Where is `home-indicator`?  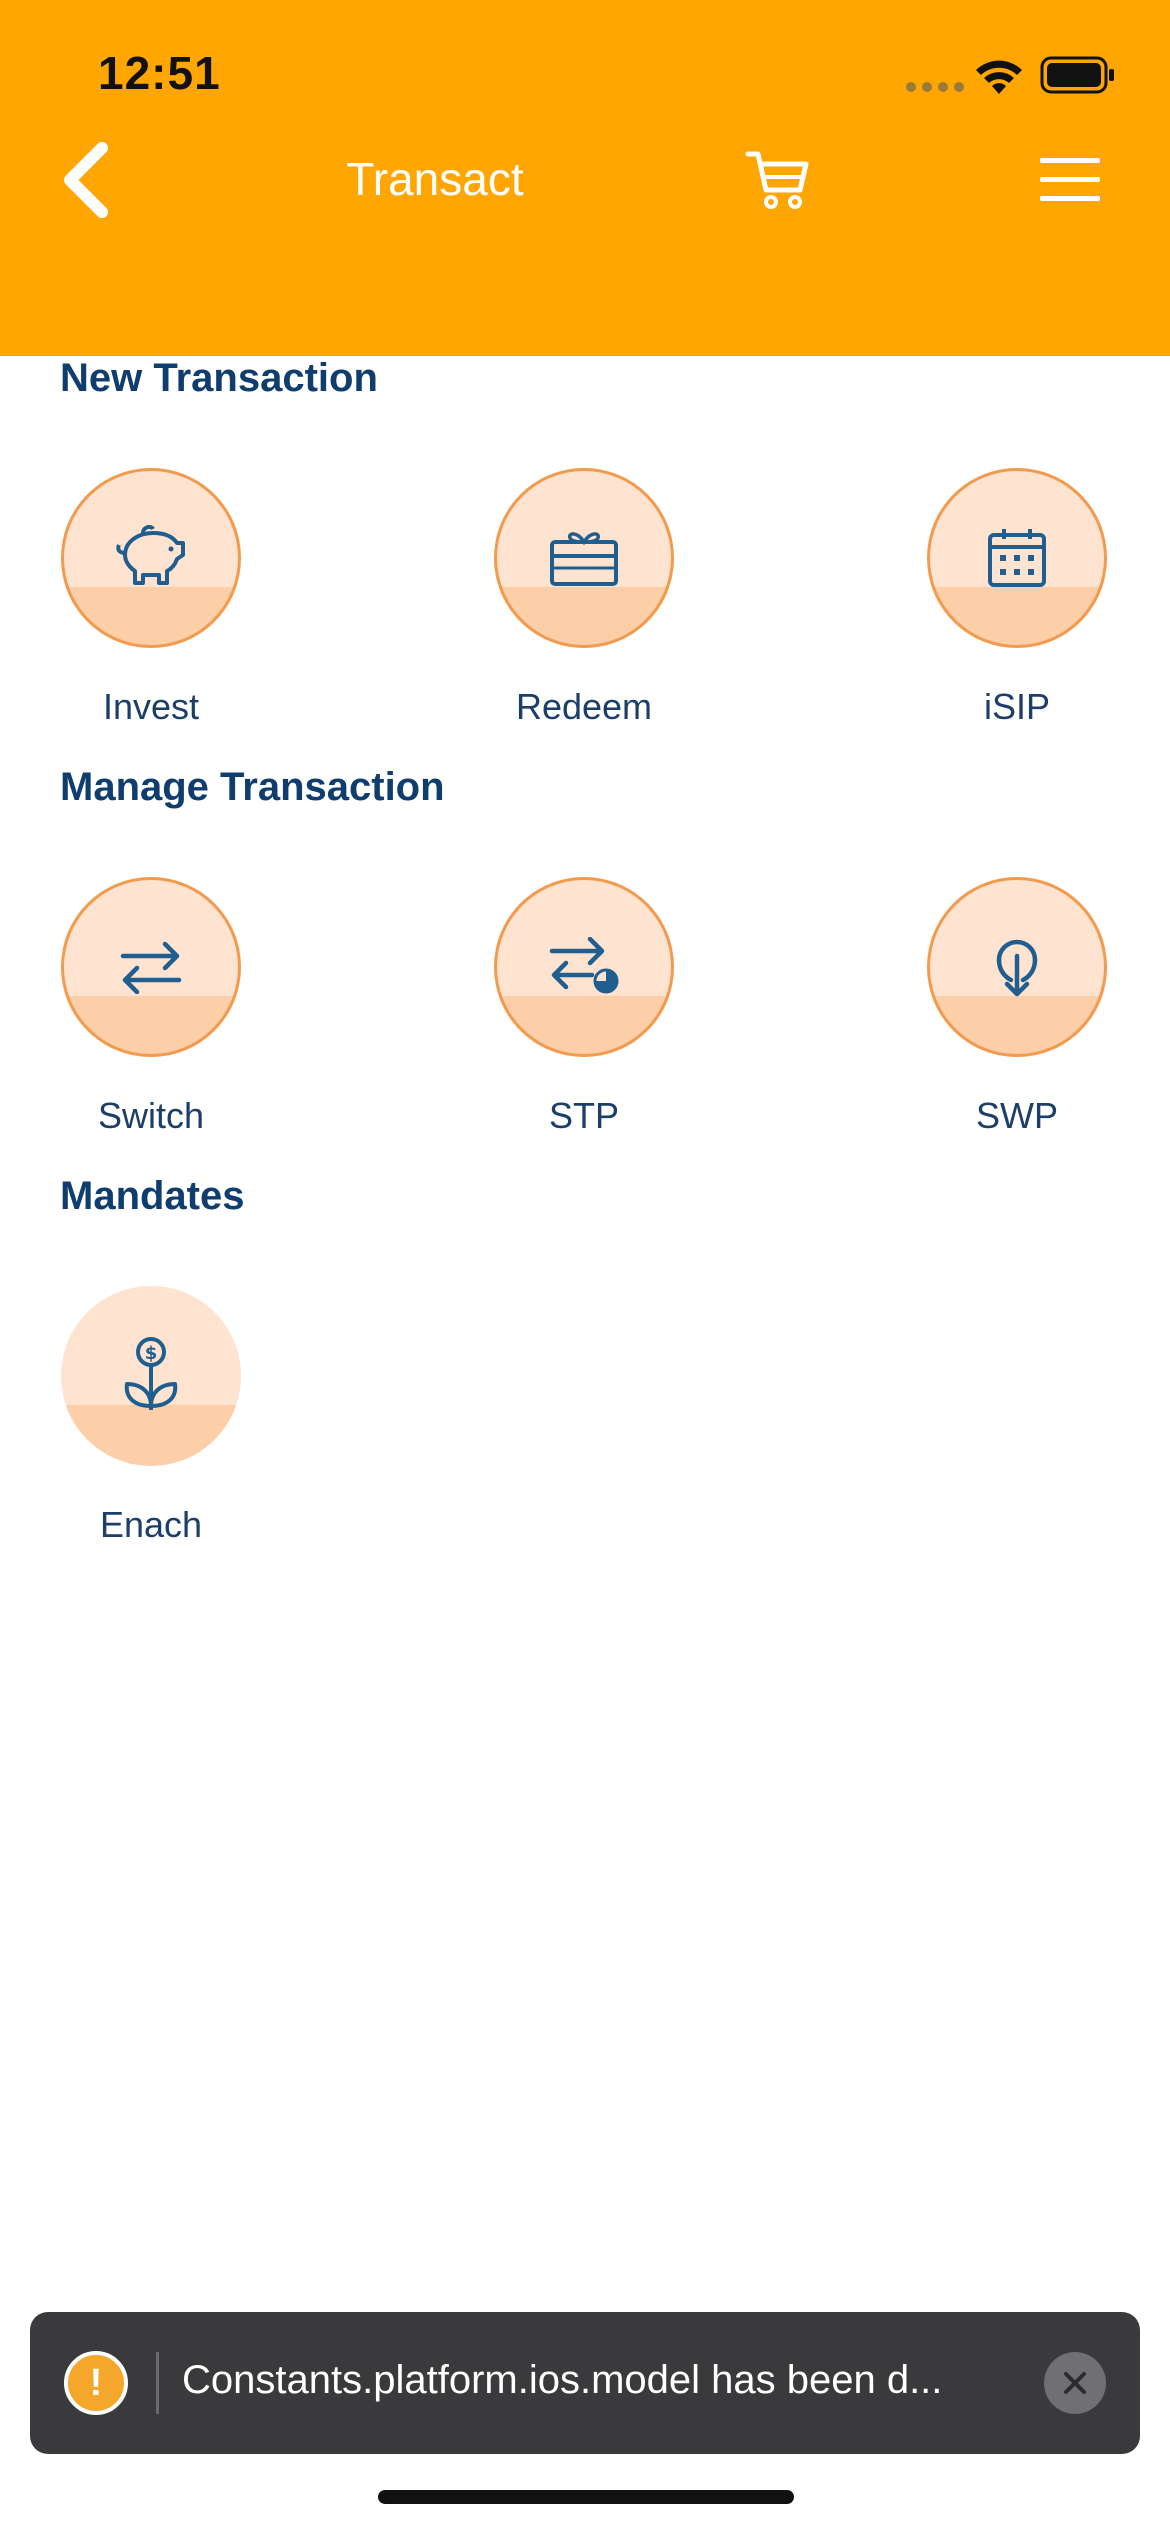
home-indicator is located at coordinates (586, 2497).